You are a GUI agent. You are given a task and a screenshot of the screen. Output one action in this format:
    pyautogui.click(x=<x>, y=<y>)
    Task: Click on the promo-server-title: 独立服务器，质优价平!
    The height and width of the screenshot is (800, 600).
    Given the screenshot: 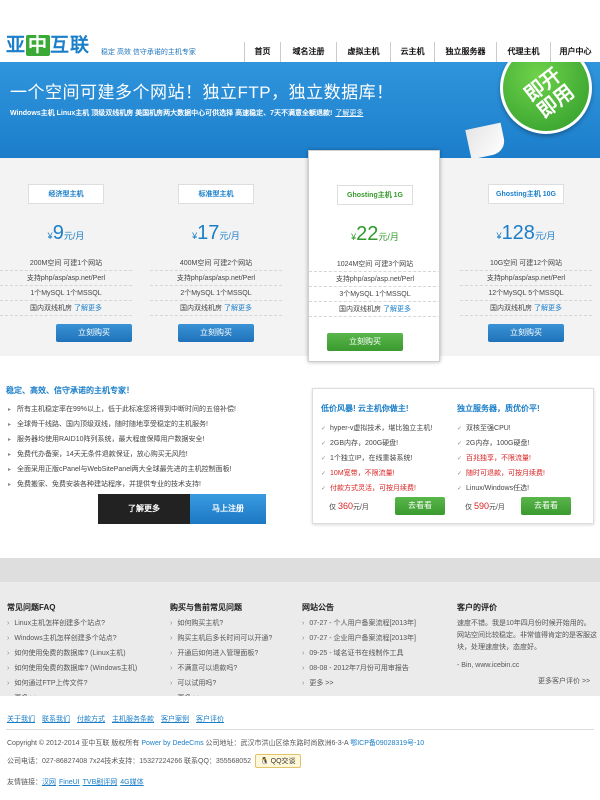 What is the action you would take?
    pyautogui.click(x=498, y=408)
    